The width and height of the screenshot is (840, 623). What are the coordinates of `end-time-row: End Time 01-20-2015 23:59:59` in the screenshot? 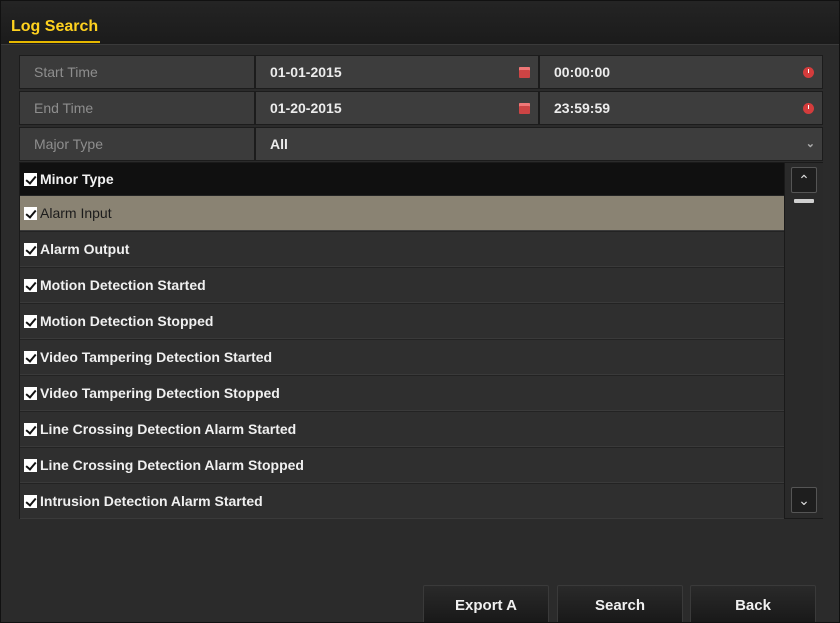 It's located at (421, 108).